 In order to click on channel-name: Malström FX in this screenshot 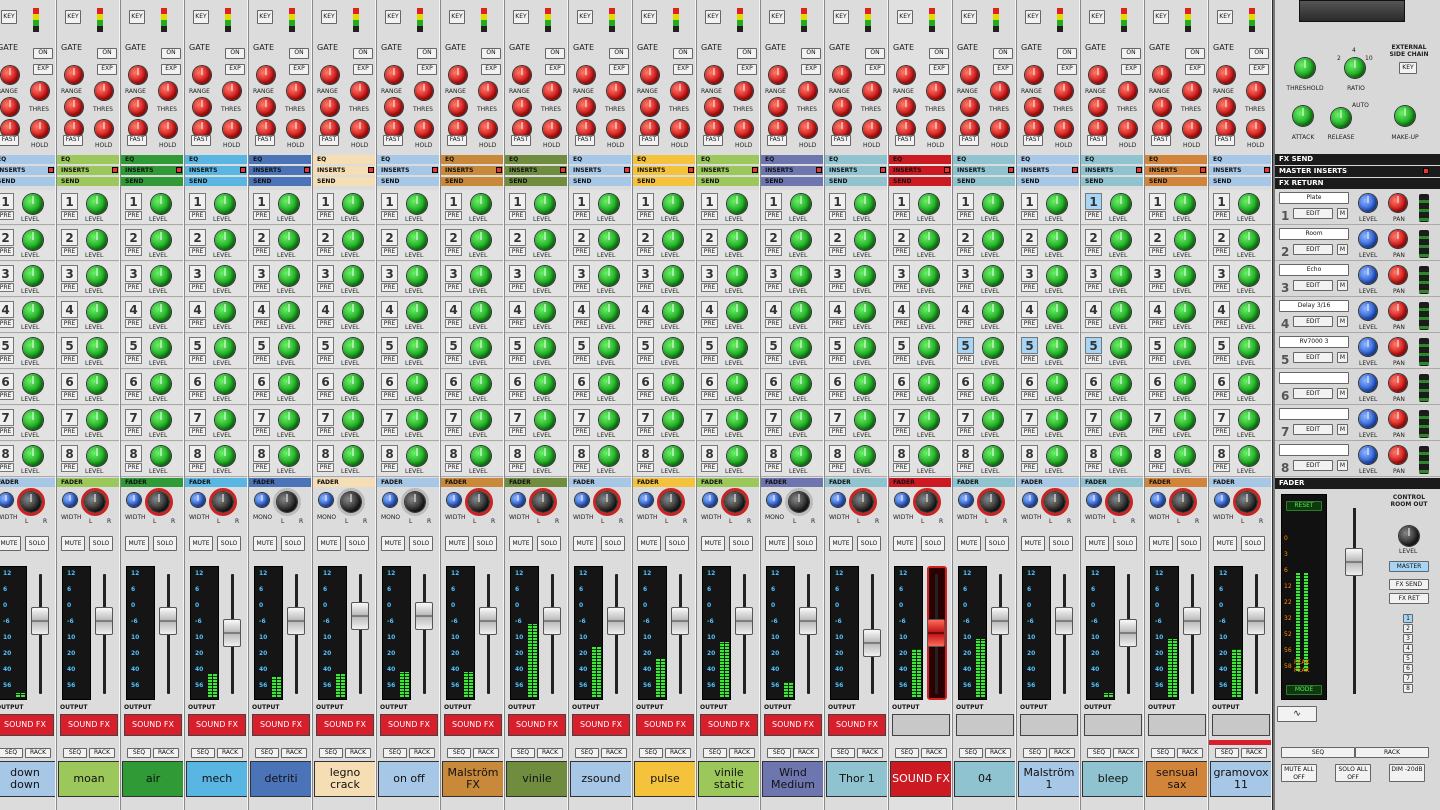, I will do `click(472, 779)`.